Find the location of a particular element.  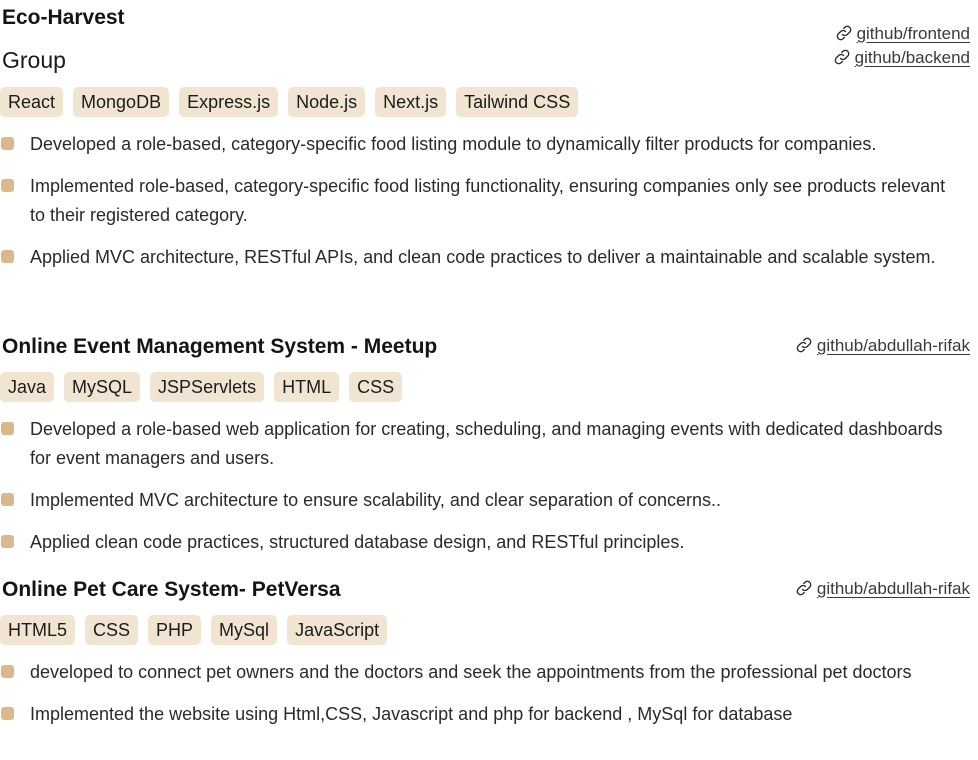

project-links: github/frontend github/backend is located at coordinates (901, 46).